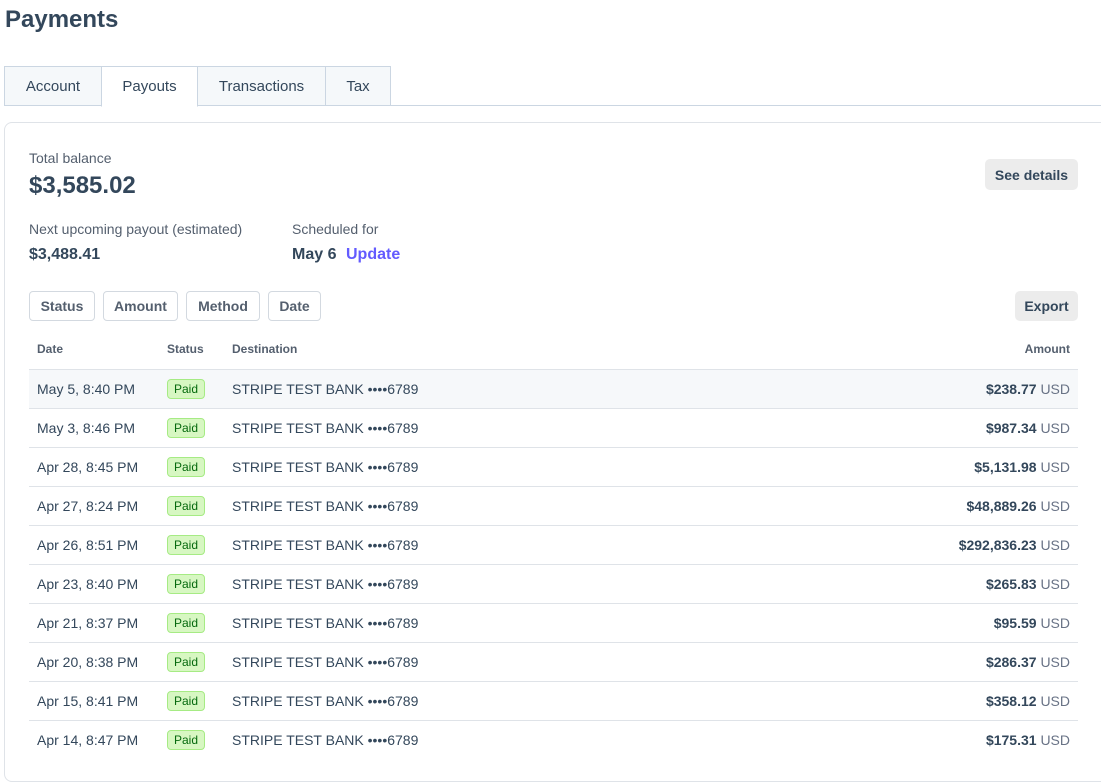 This screenshot has height=782, width=1101. What do you see at coordinates (1011, 584) in the screenshot?
I see `amount-value: $265.83` at bounding box center [1011, 584].